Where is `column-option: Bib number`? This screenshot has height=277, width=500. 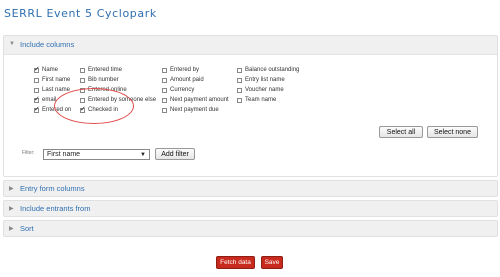
column-option: Bib number is located at coordinates (99, 80).